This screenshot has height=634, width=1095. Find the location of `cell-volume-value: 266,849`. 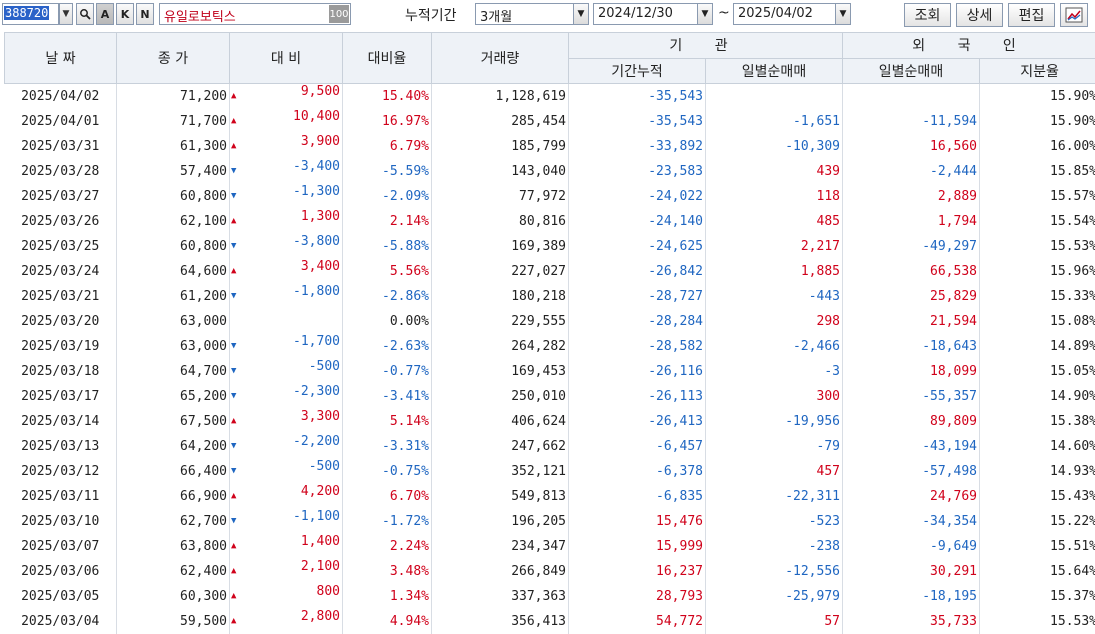

cell-volume-value: 266,849 is located at coordinates (538, 571).